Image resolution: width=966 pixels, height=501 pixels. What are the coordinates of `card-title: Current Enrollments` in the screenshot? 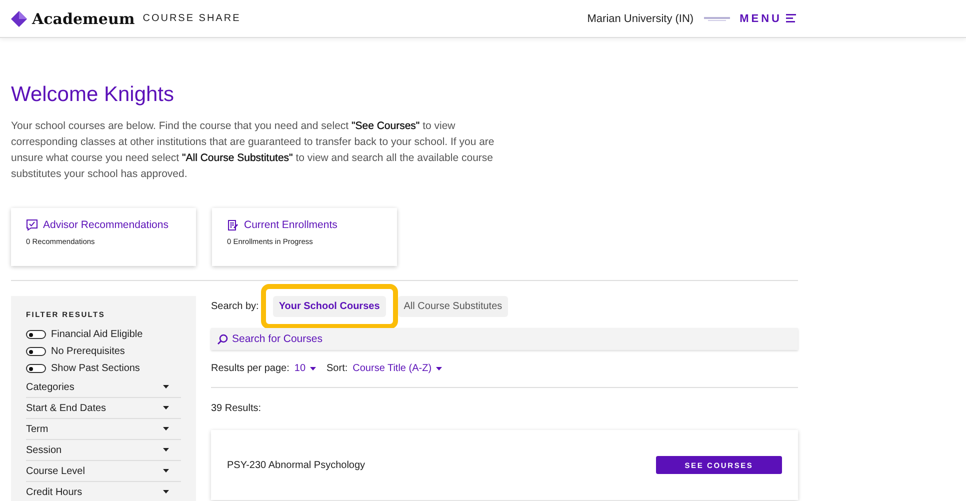 It's located at (291, 225).